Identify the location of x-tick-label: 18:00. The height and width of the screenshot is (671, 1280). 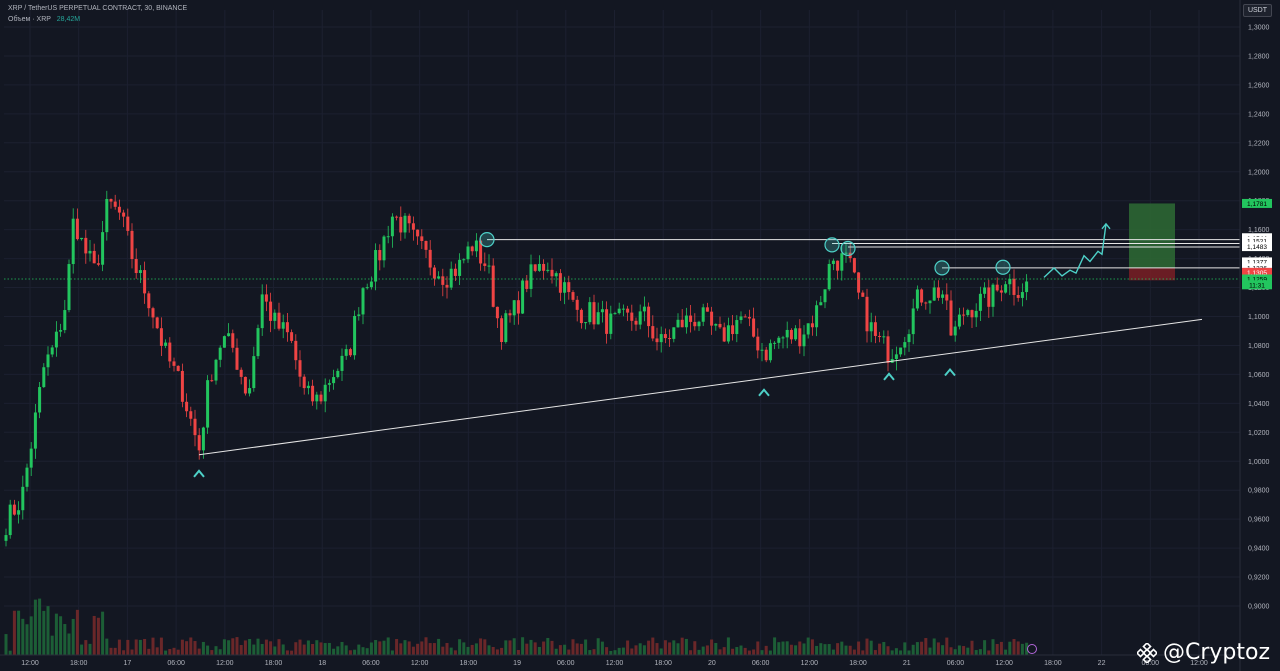
(79, 663).